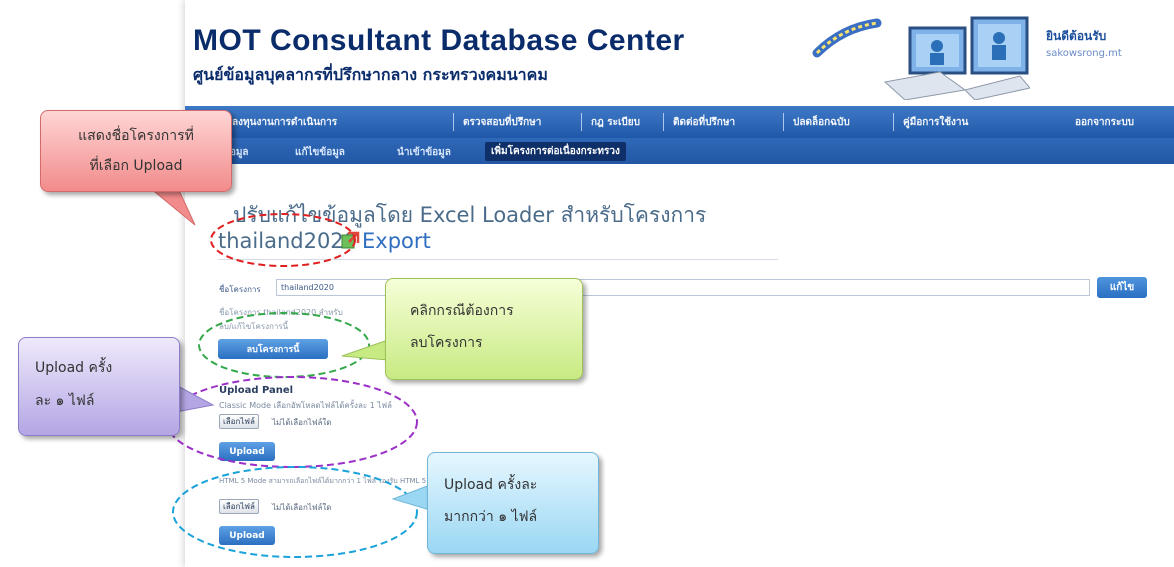 The image size is (1174, 567). What do you see at coordinates (256, 390) in the screenshot?
I see `upload-panel-title: Upload Panel` at bounding box center [256, 390].